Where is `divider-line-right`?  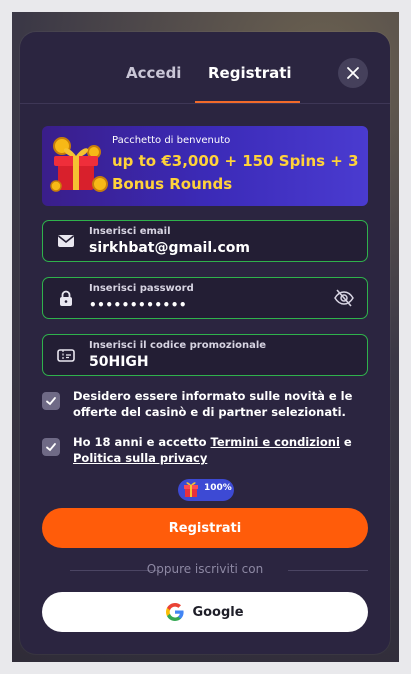
divider-line-right is located at coordinates (328, 570).